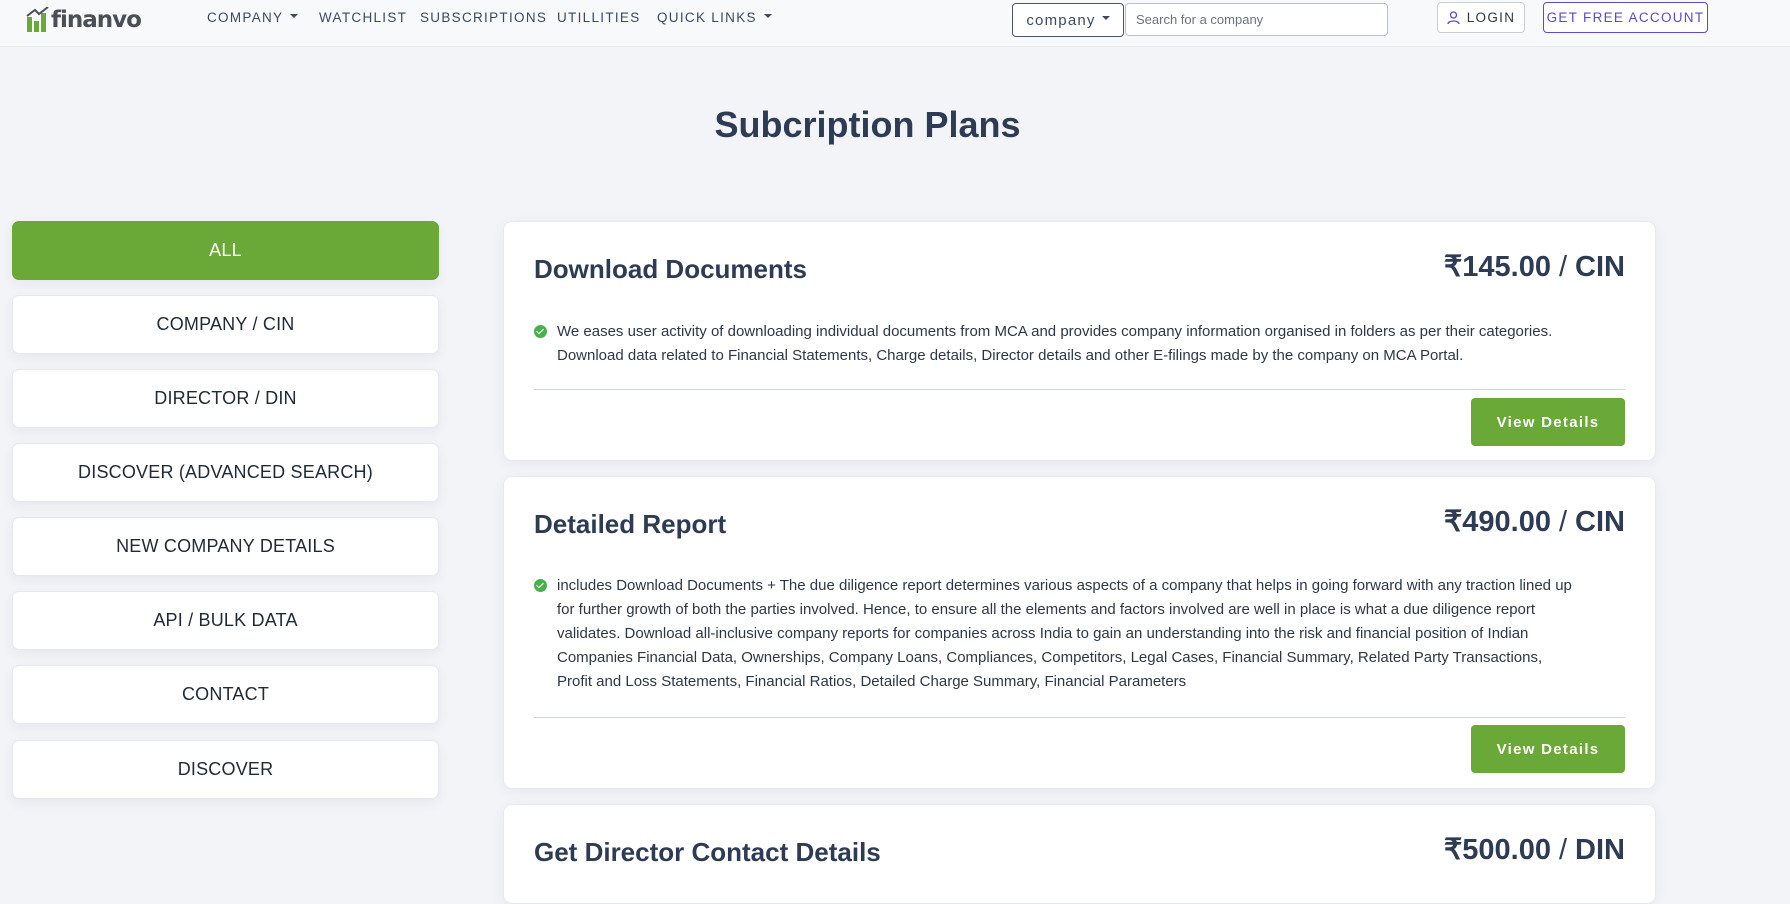  I want to click on nav-utilities: UTILLITIES, so click(599, 17).